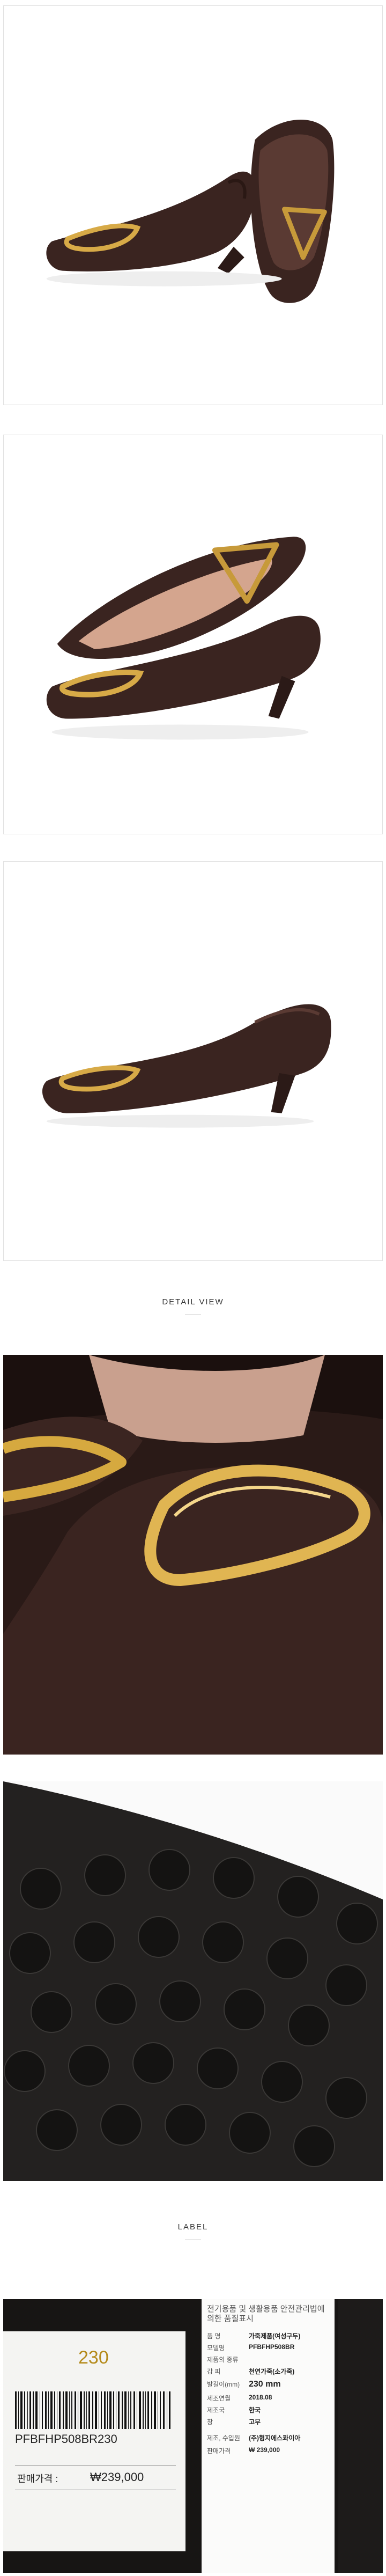 Image resolution: width=386 pixels, height=2576 pixels. Describe the element at coordinates (214, 2371) in the screenshot. I see `info-key: 갑 피` at that location.